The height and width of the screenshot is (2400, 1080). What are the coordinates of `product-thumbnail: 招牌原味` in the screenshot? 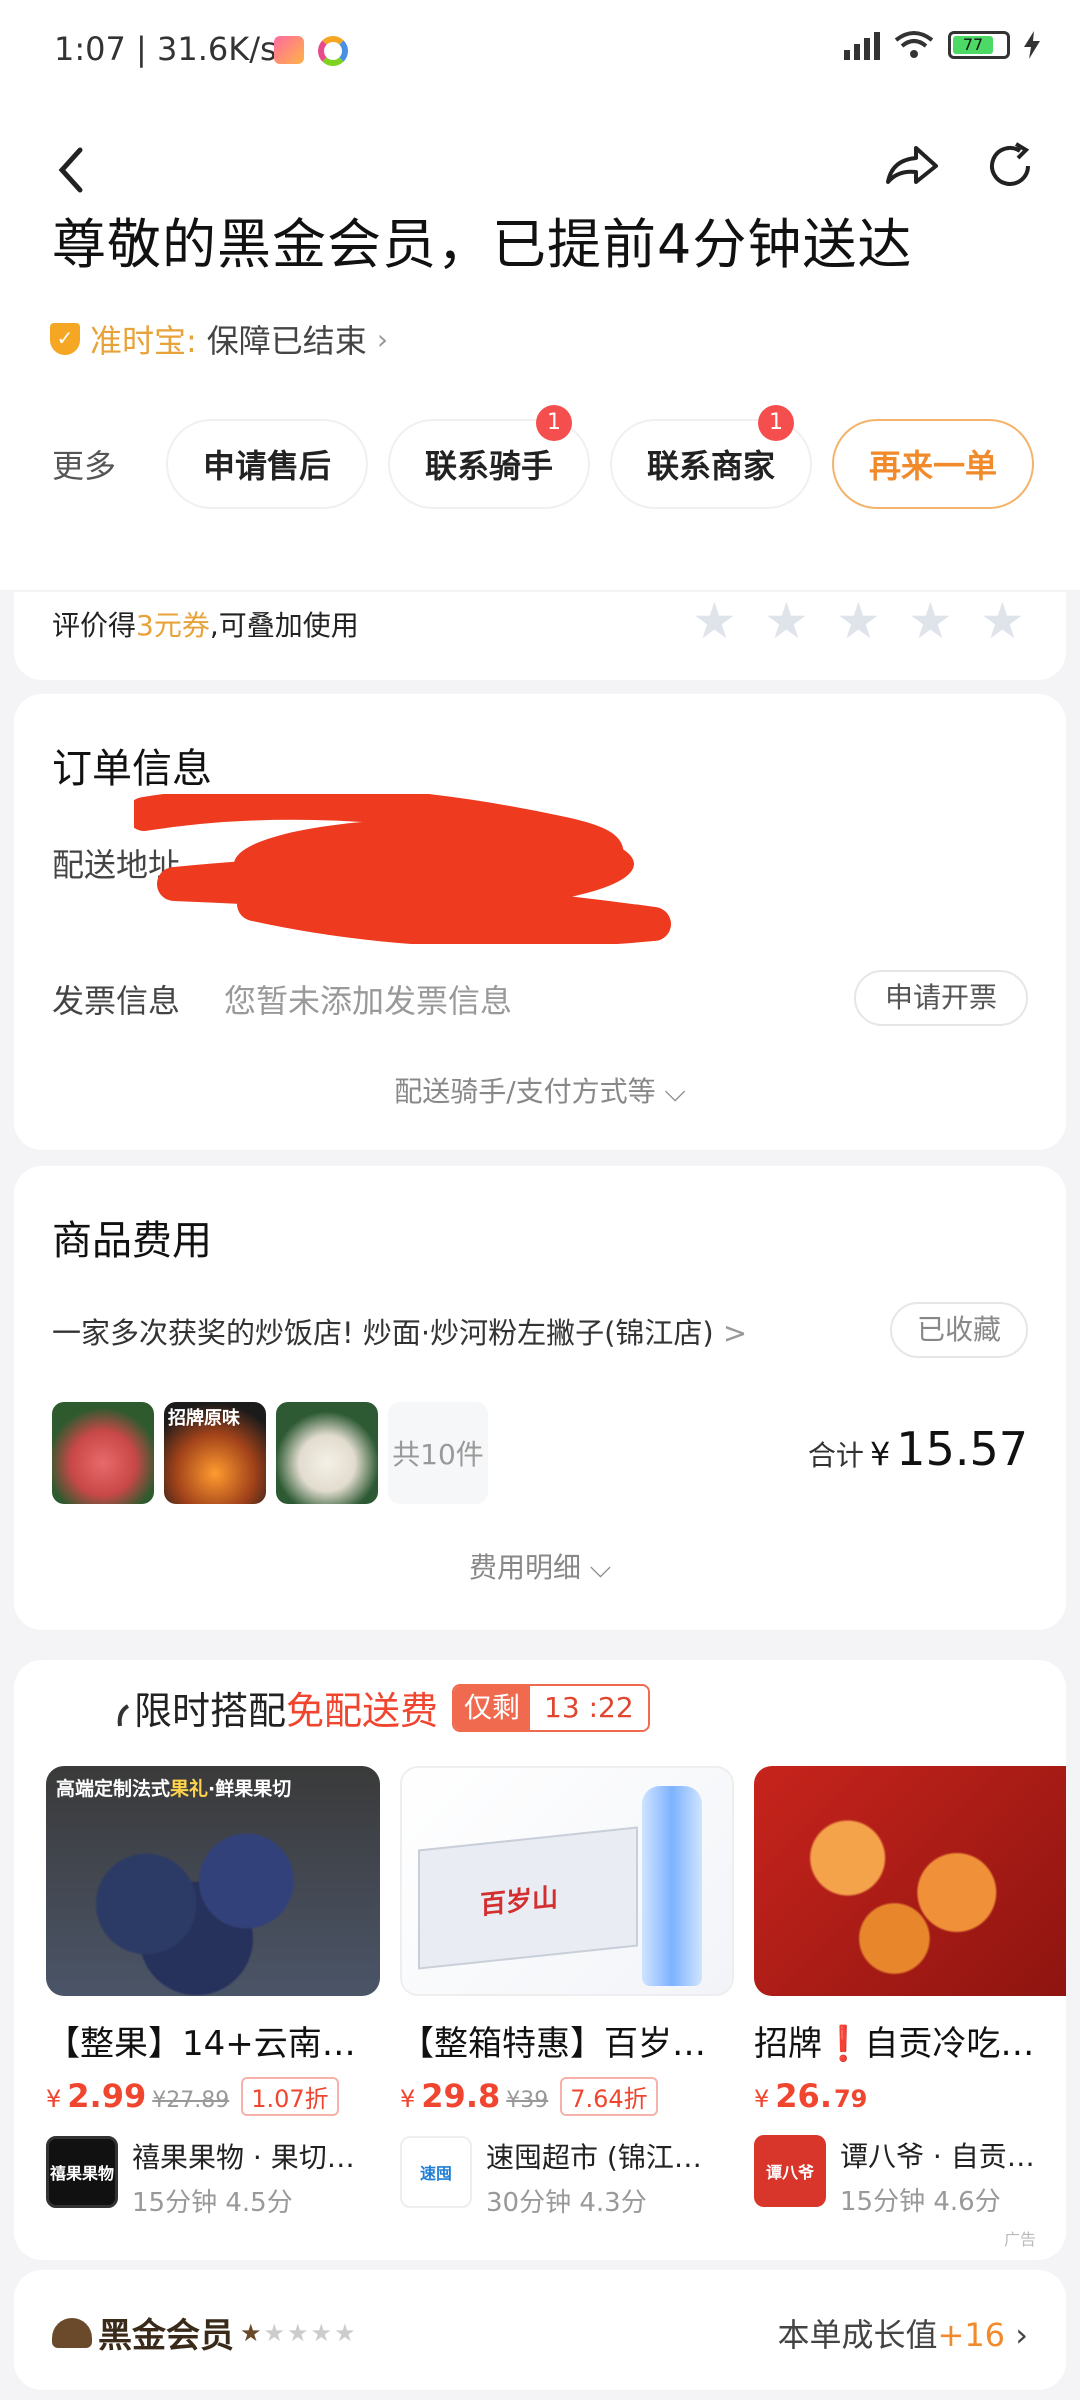 It's located at (215, 1453).